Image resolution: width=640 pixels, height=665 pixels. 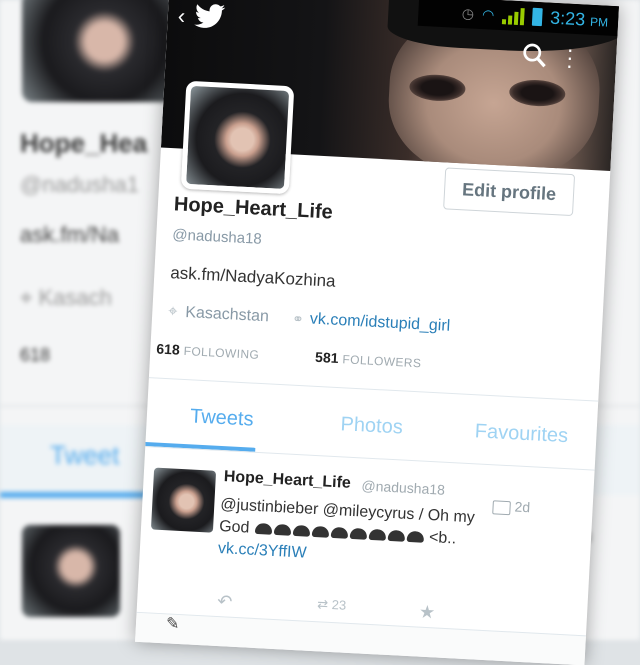 What do you see at coordinates (253, 277) in the screenshot?
I see `profile-bio: ask.fm/NadyaKozhina` at bounding box center [253, 277].